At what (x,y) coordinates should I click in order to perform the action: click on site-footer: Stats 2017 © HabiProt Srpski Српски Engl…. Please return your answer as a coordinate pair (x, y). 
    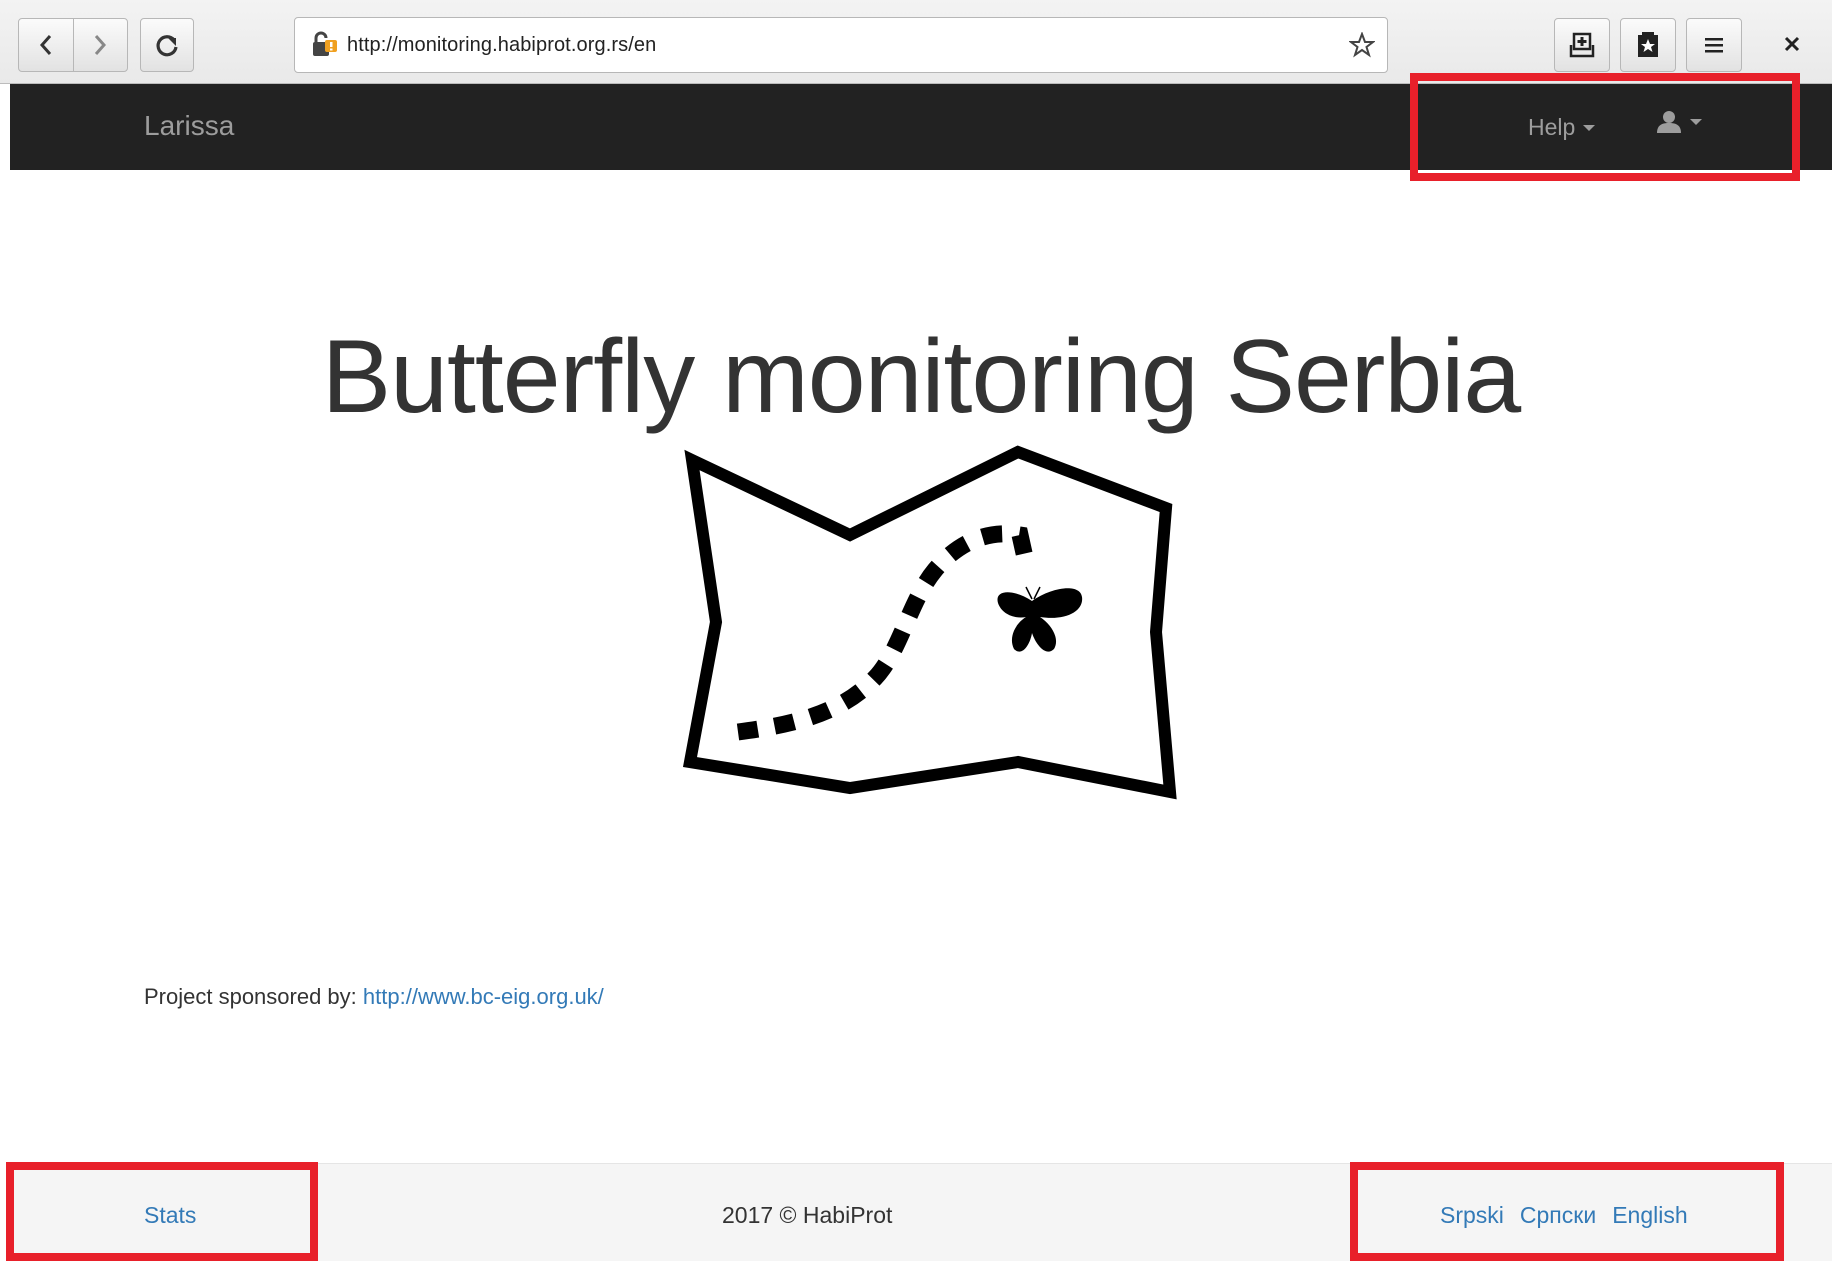
    Looking at the image, I should click on (921, 1212).